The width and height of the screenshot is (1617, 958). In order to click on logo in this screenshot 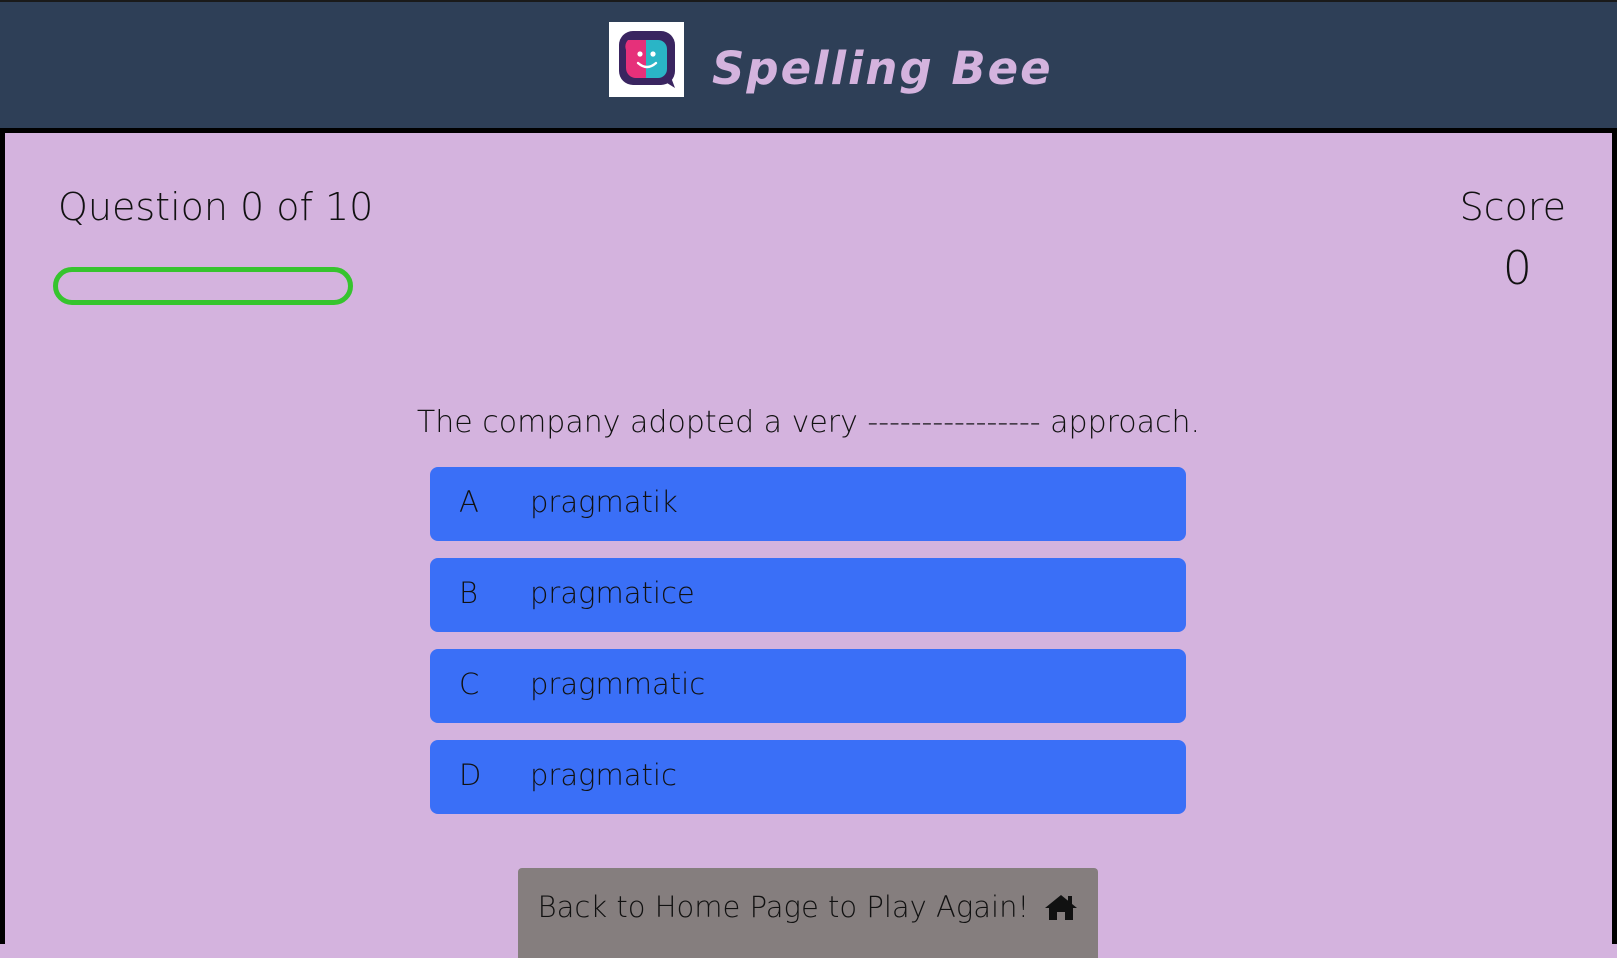, I will do `click(646, 59)`.